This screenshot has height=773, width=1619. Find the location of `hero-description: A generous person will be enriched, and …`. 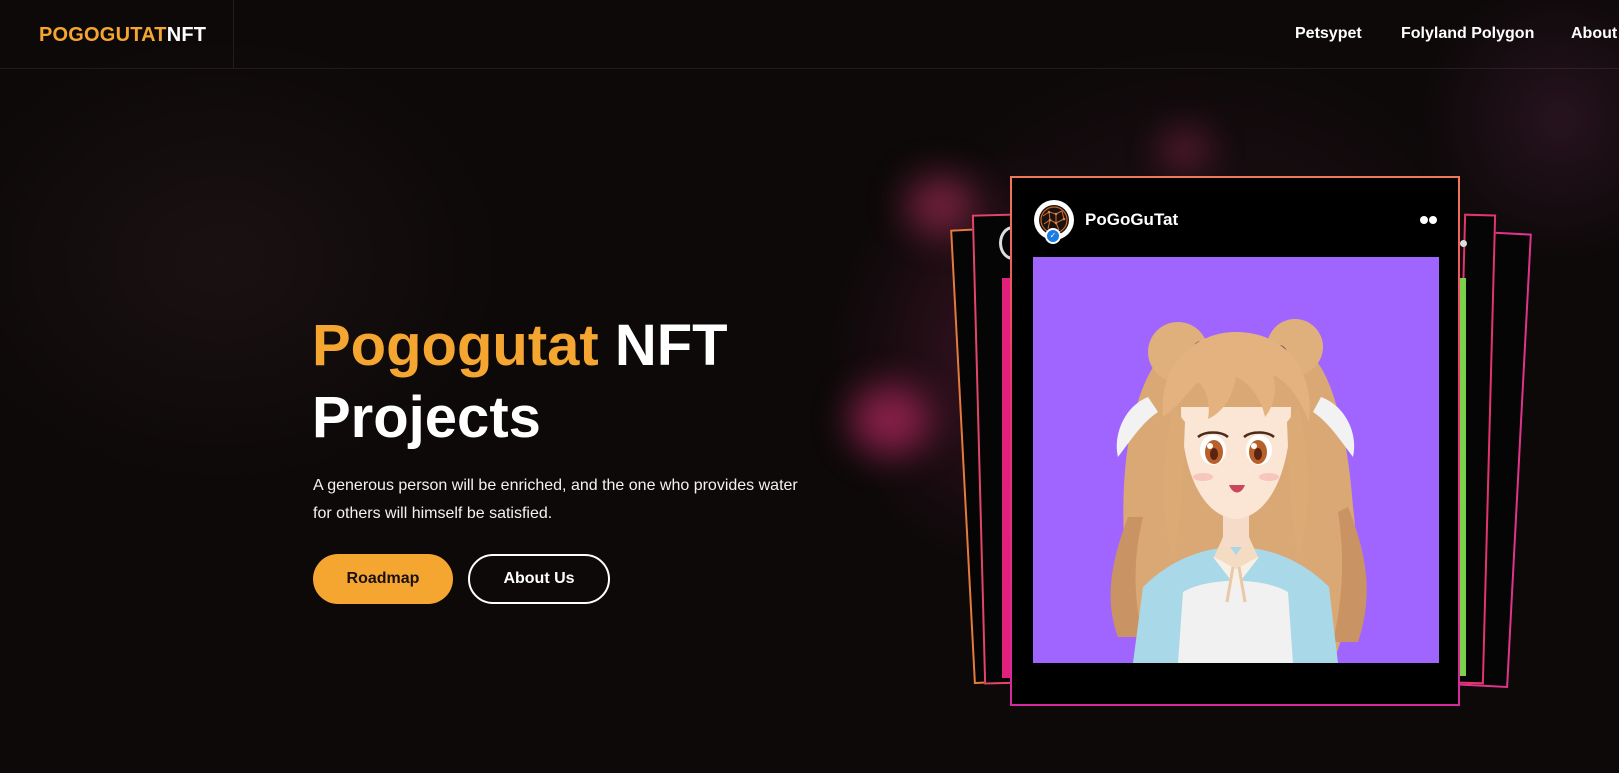

hero-description: A generous person will be enriched, and … is located at coordinates (555, 499).